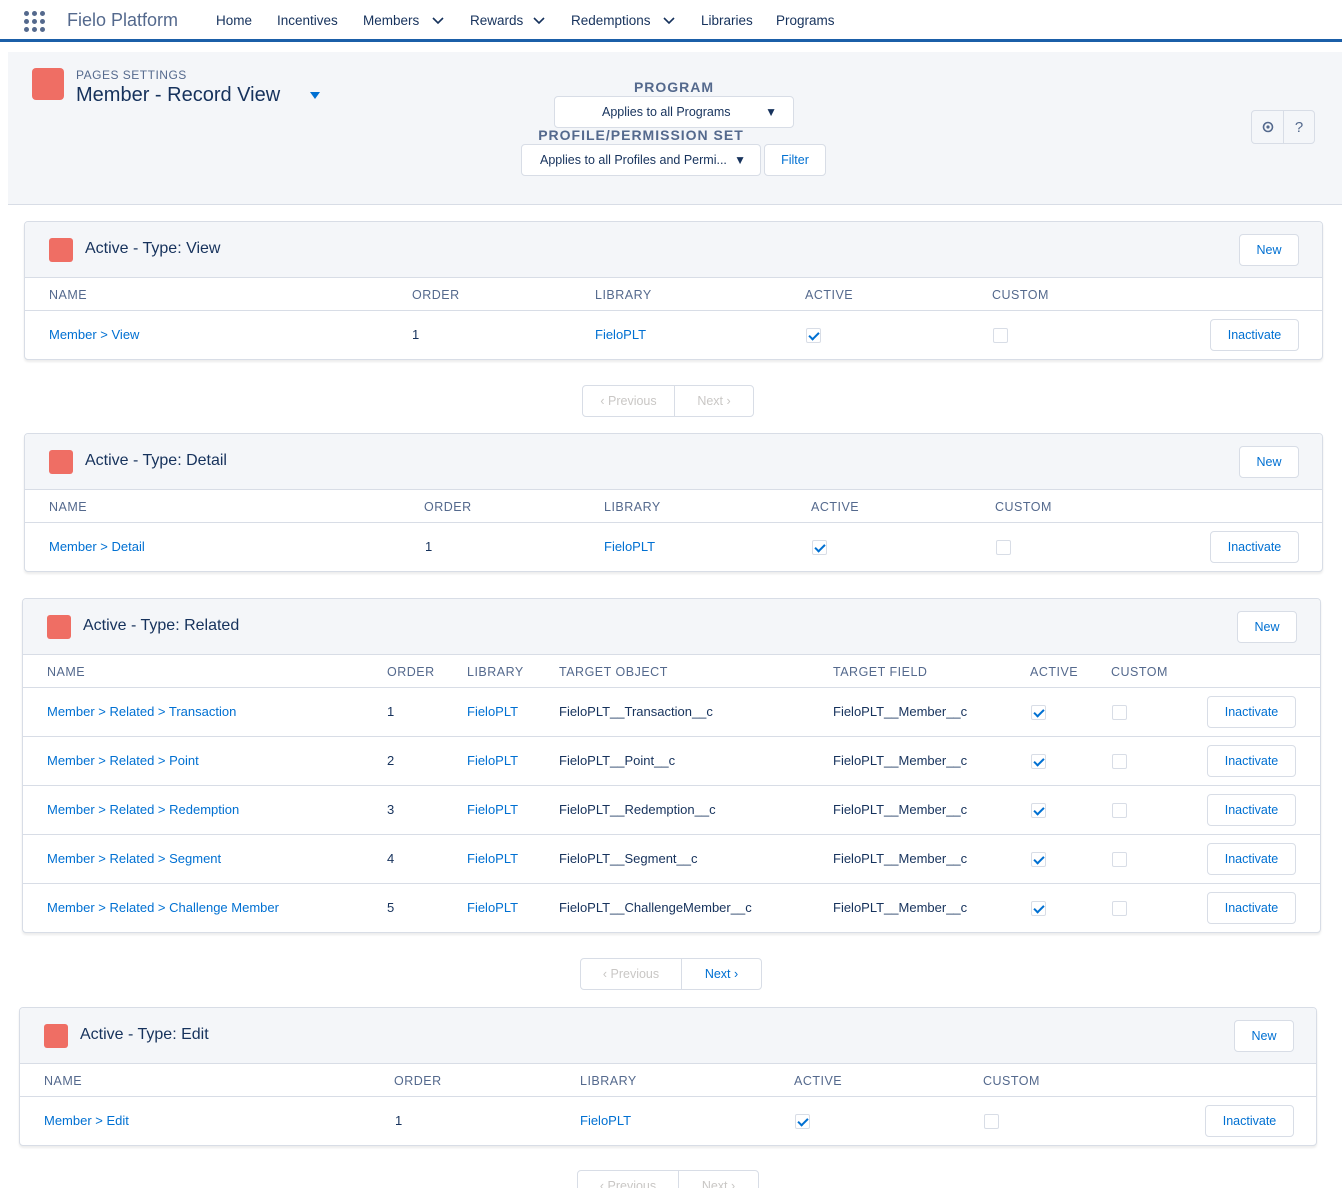 This screenshot has height=1188, width=1342. Describe the element at coordinates (1298, 127) in the screenshot. I see `help-button: ?` at that location.